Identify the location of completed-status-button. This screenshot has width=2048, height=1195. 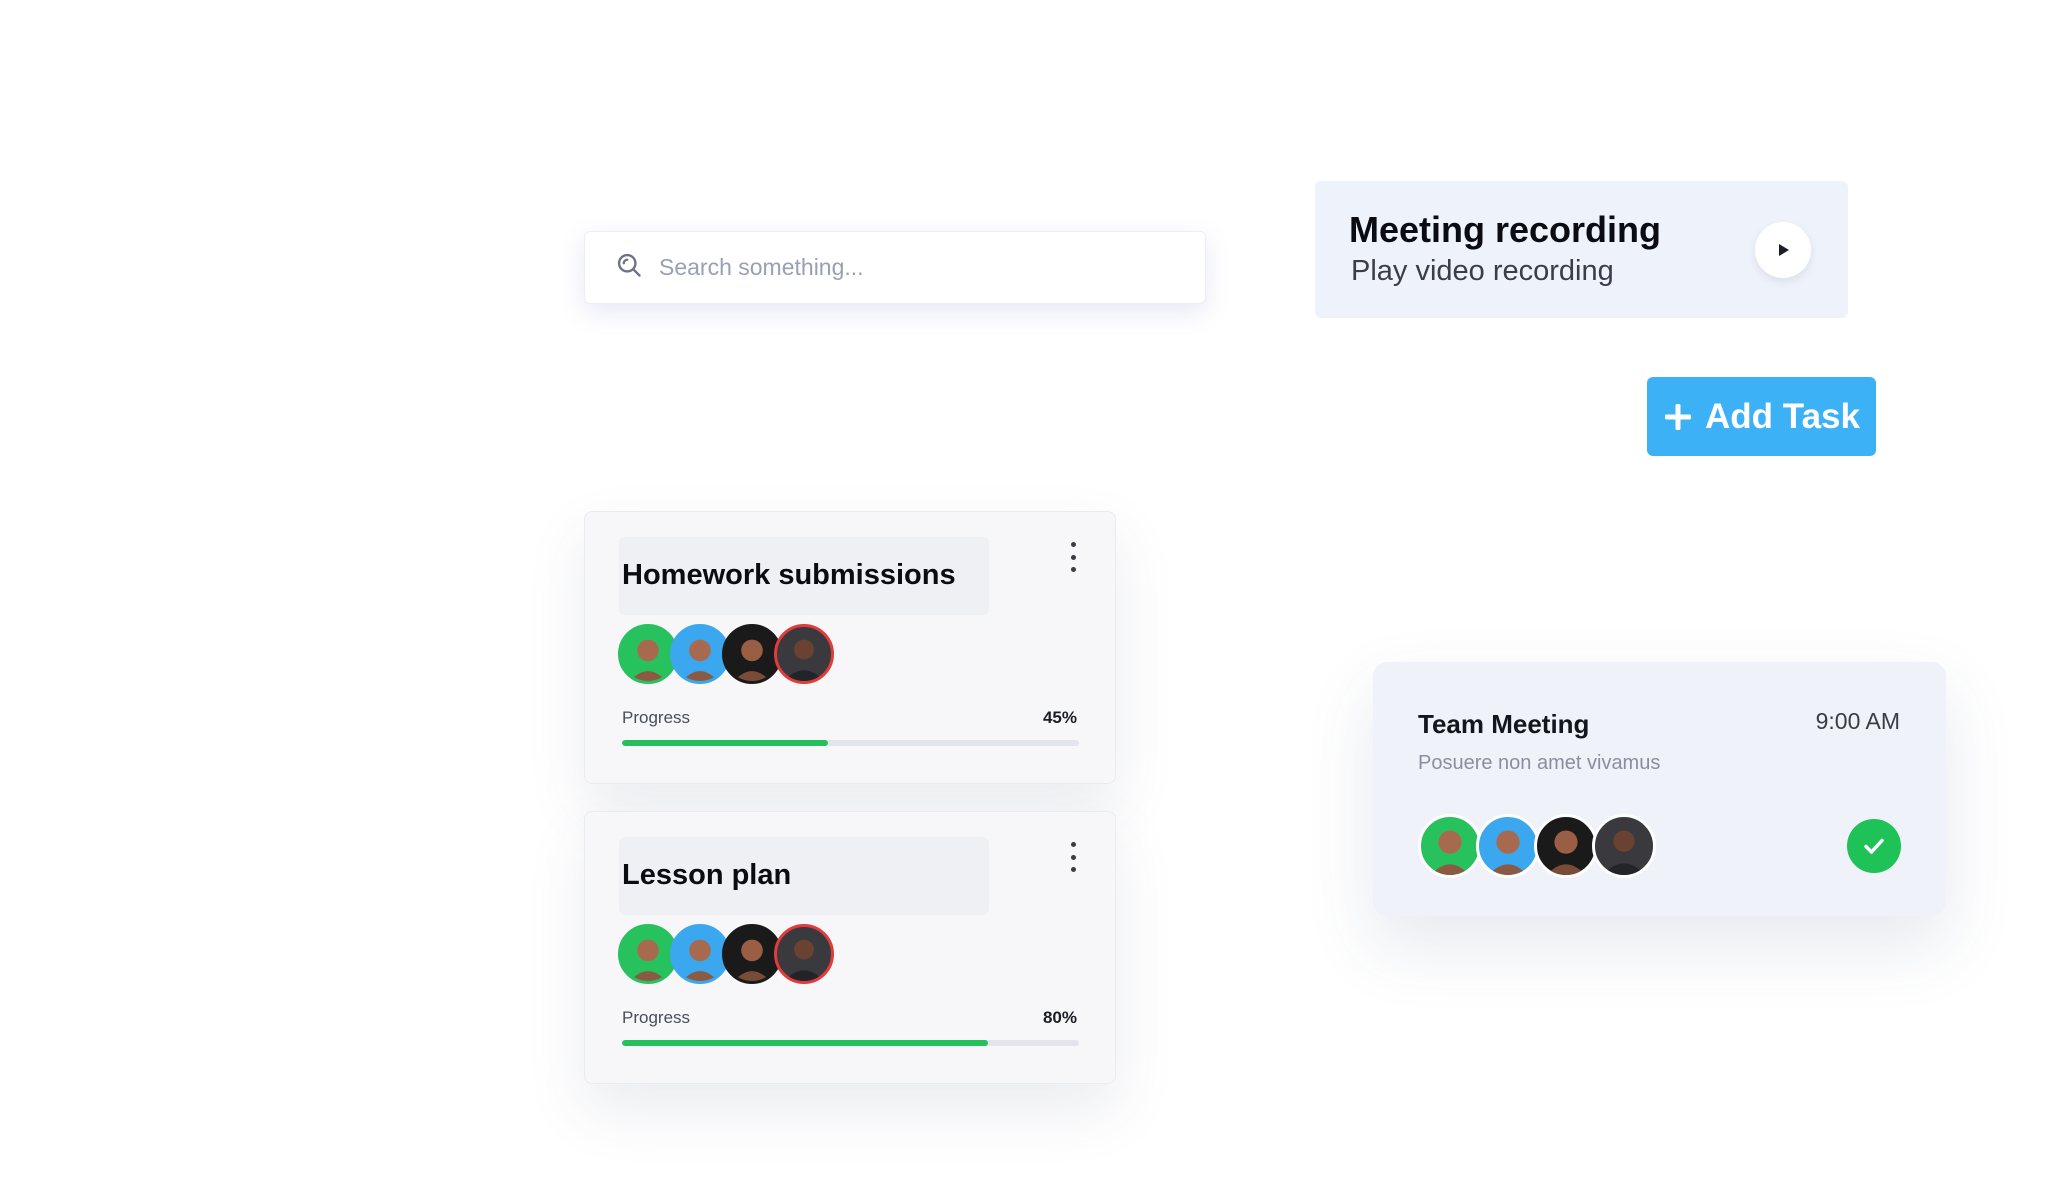
(1874, 846).